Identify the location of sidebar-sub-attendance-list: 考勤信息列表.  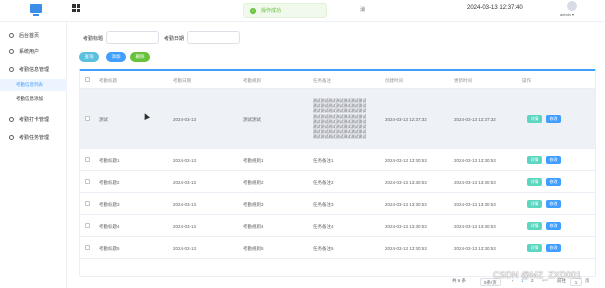
(33, 85).